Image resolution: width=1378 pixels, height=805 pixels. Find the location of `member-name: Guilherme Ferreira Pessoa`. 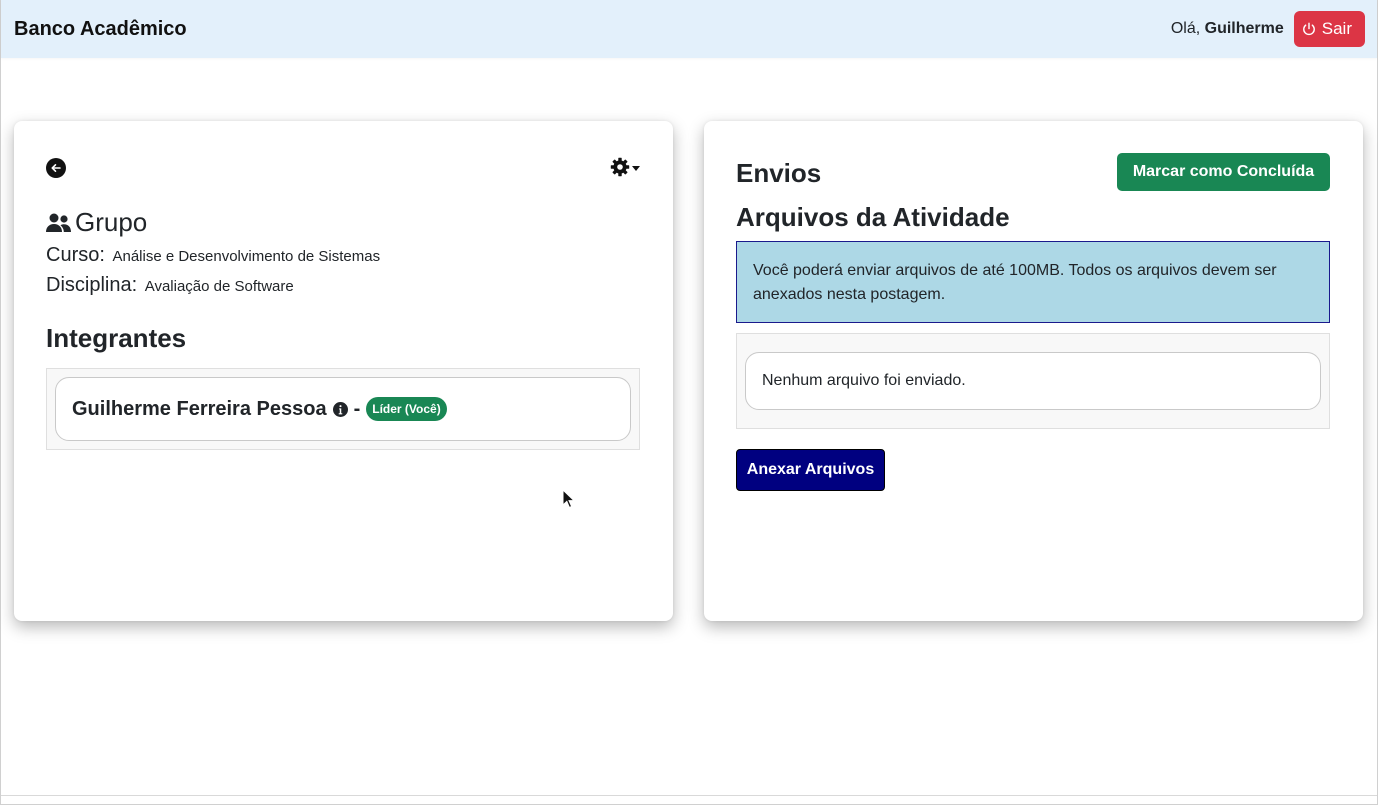

member-name: Guilherme Ferreira Pessoa is located at coordinates (199, 408).